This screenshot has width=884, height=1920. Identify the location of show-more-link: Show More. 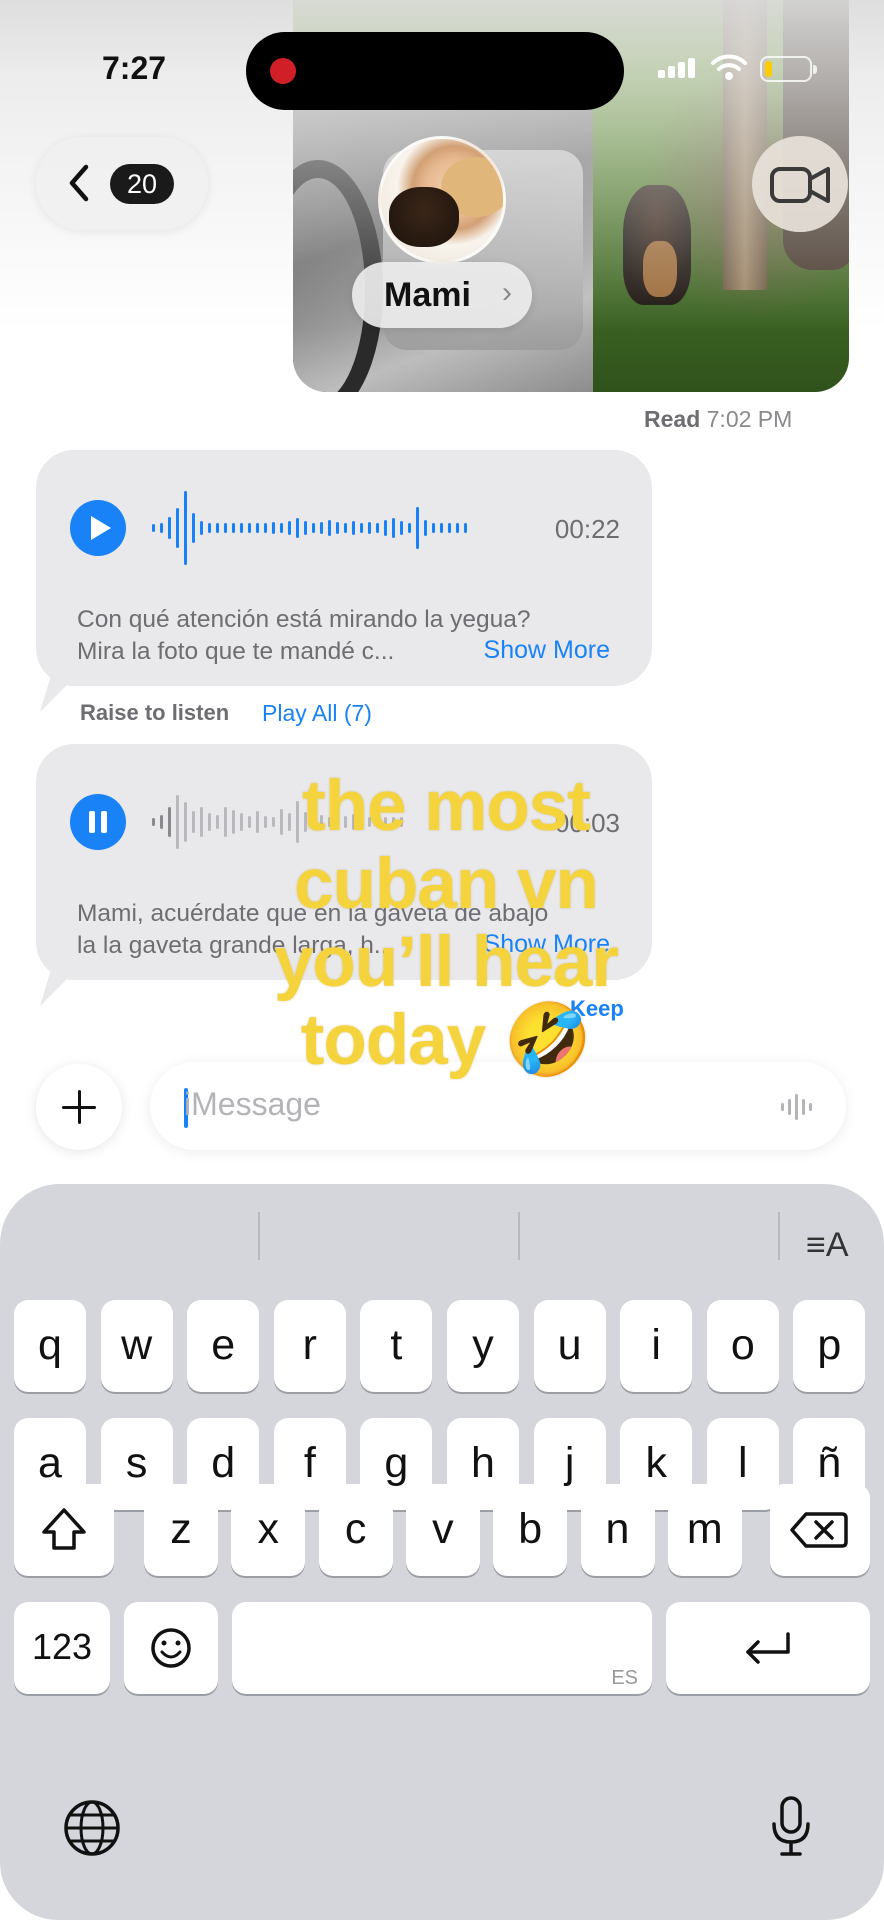
(547, 650).